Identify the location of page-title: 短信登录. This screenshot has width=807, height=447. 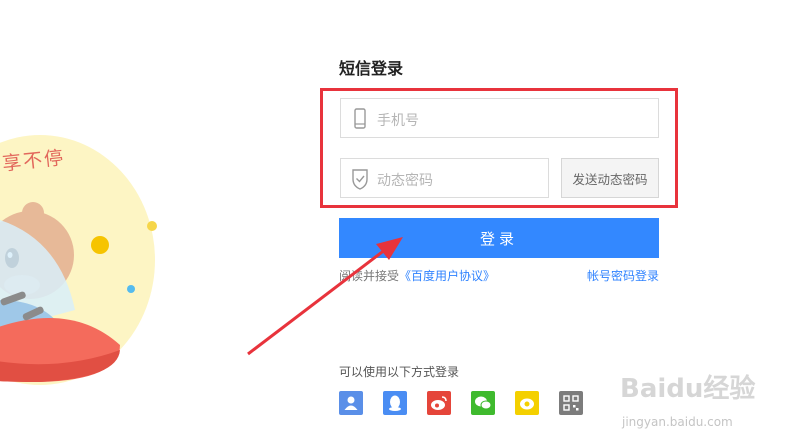
(371, 68).